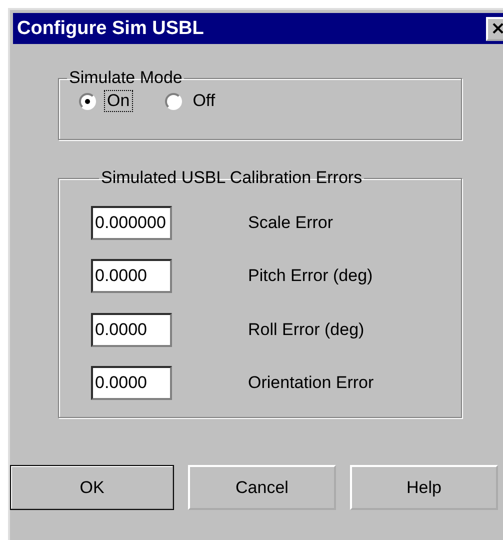 The height and width of the screenshot is (540, 503). I want to click on field-label: Roll Error (deg), so click(306, 330).